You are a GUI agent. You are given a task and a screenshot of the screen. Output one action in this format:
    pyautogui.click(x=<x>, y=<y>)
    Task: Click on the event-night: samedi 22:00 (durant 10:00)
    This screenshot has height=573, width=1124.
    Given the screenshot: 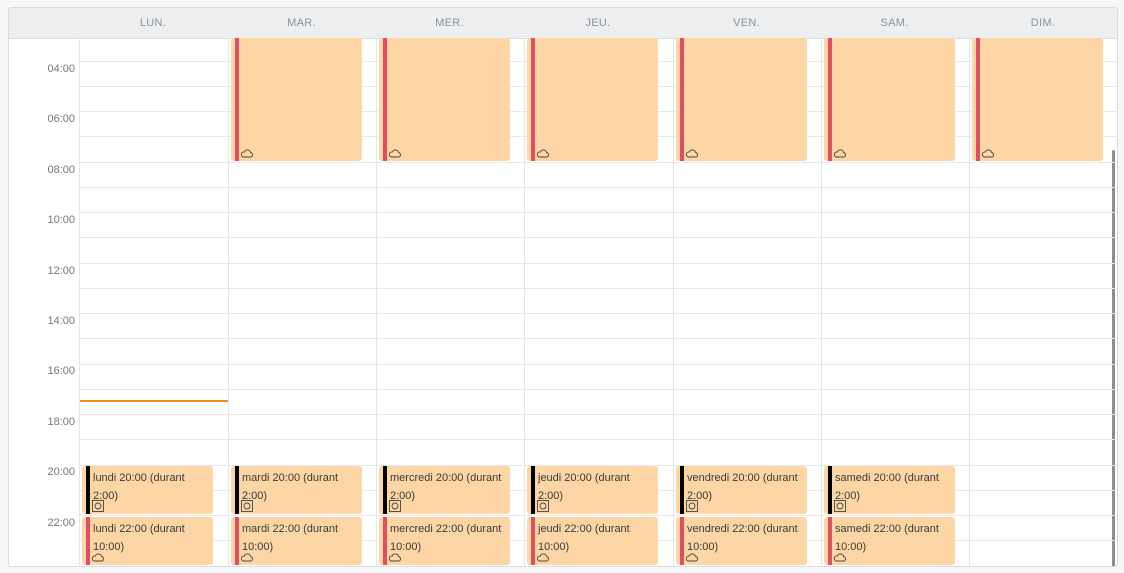 What is the action you would take?
    pyautogui.click(x=889, y=541)
    